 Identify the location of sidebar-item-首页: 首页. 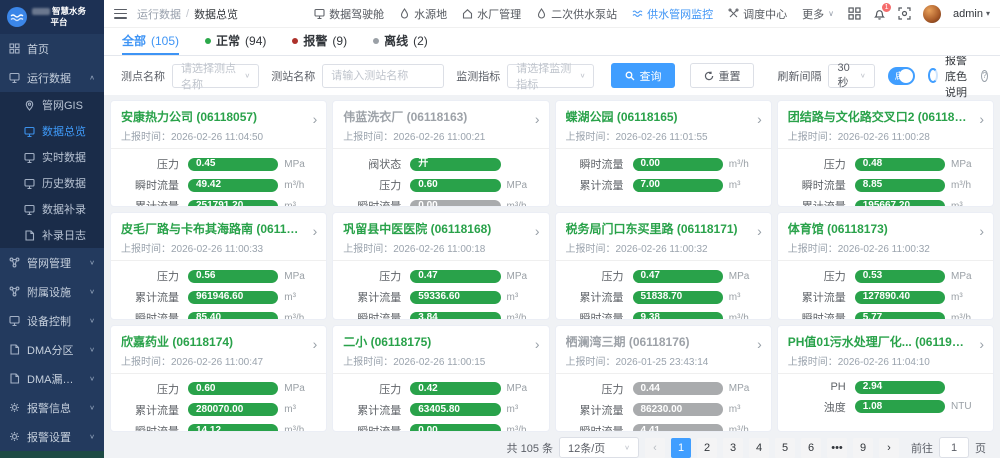
(52, 48).